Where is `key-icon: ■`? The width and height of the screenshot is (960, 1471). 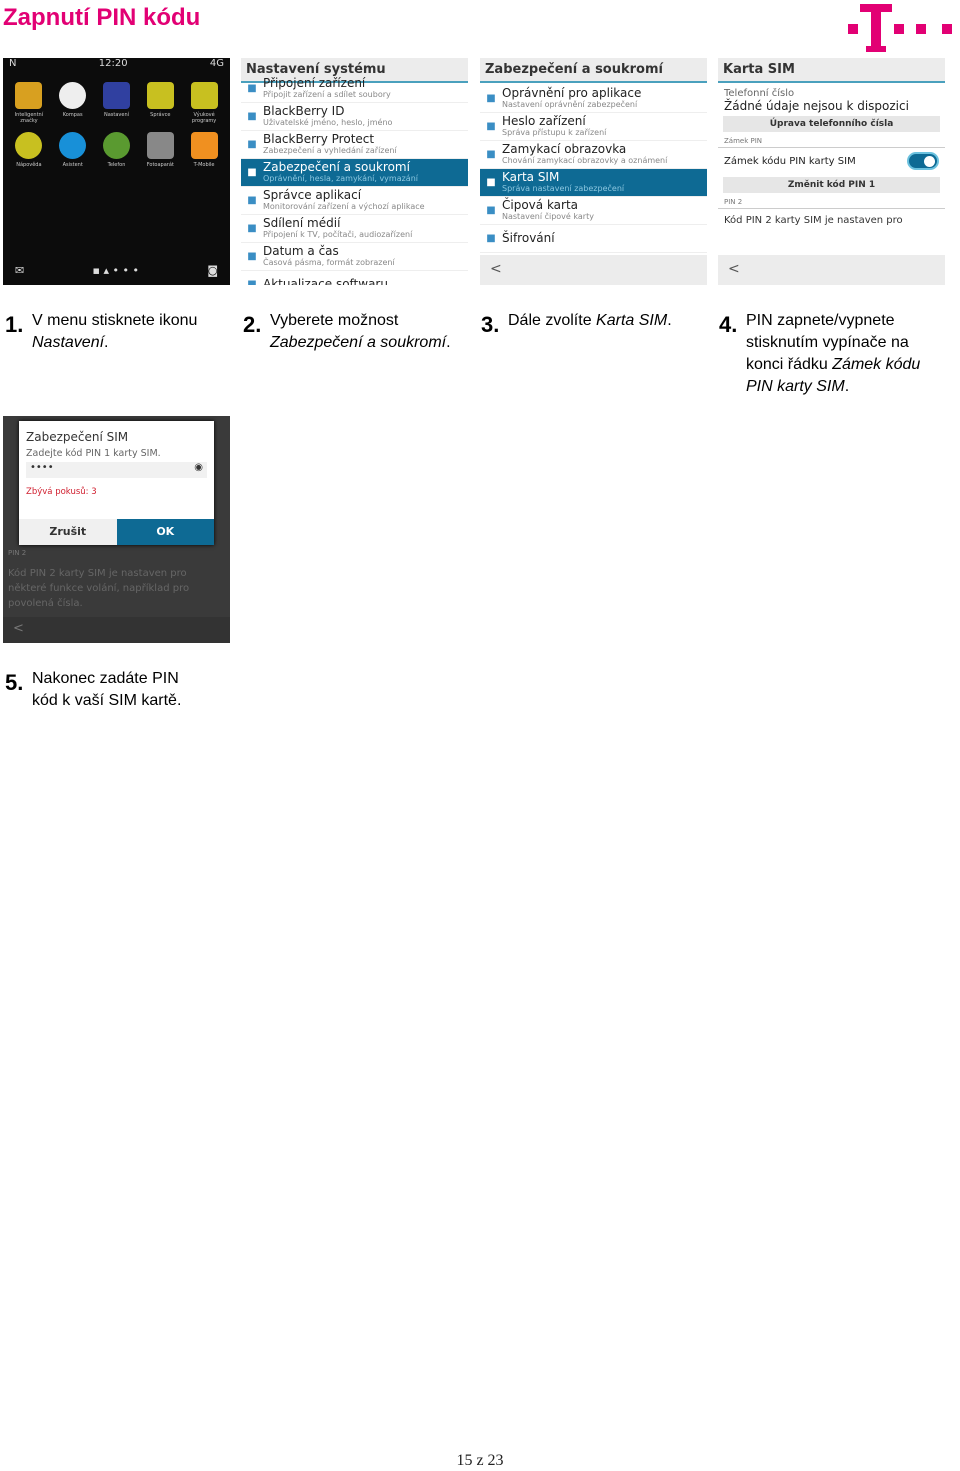 key-icon: ■ is located at coordinates (491, 126).